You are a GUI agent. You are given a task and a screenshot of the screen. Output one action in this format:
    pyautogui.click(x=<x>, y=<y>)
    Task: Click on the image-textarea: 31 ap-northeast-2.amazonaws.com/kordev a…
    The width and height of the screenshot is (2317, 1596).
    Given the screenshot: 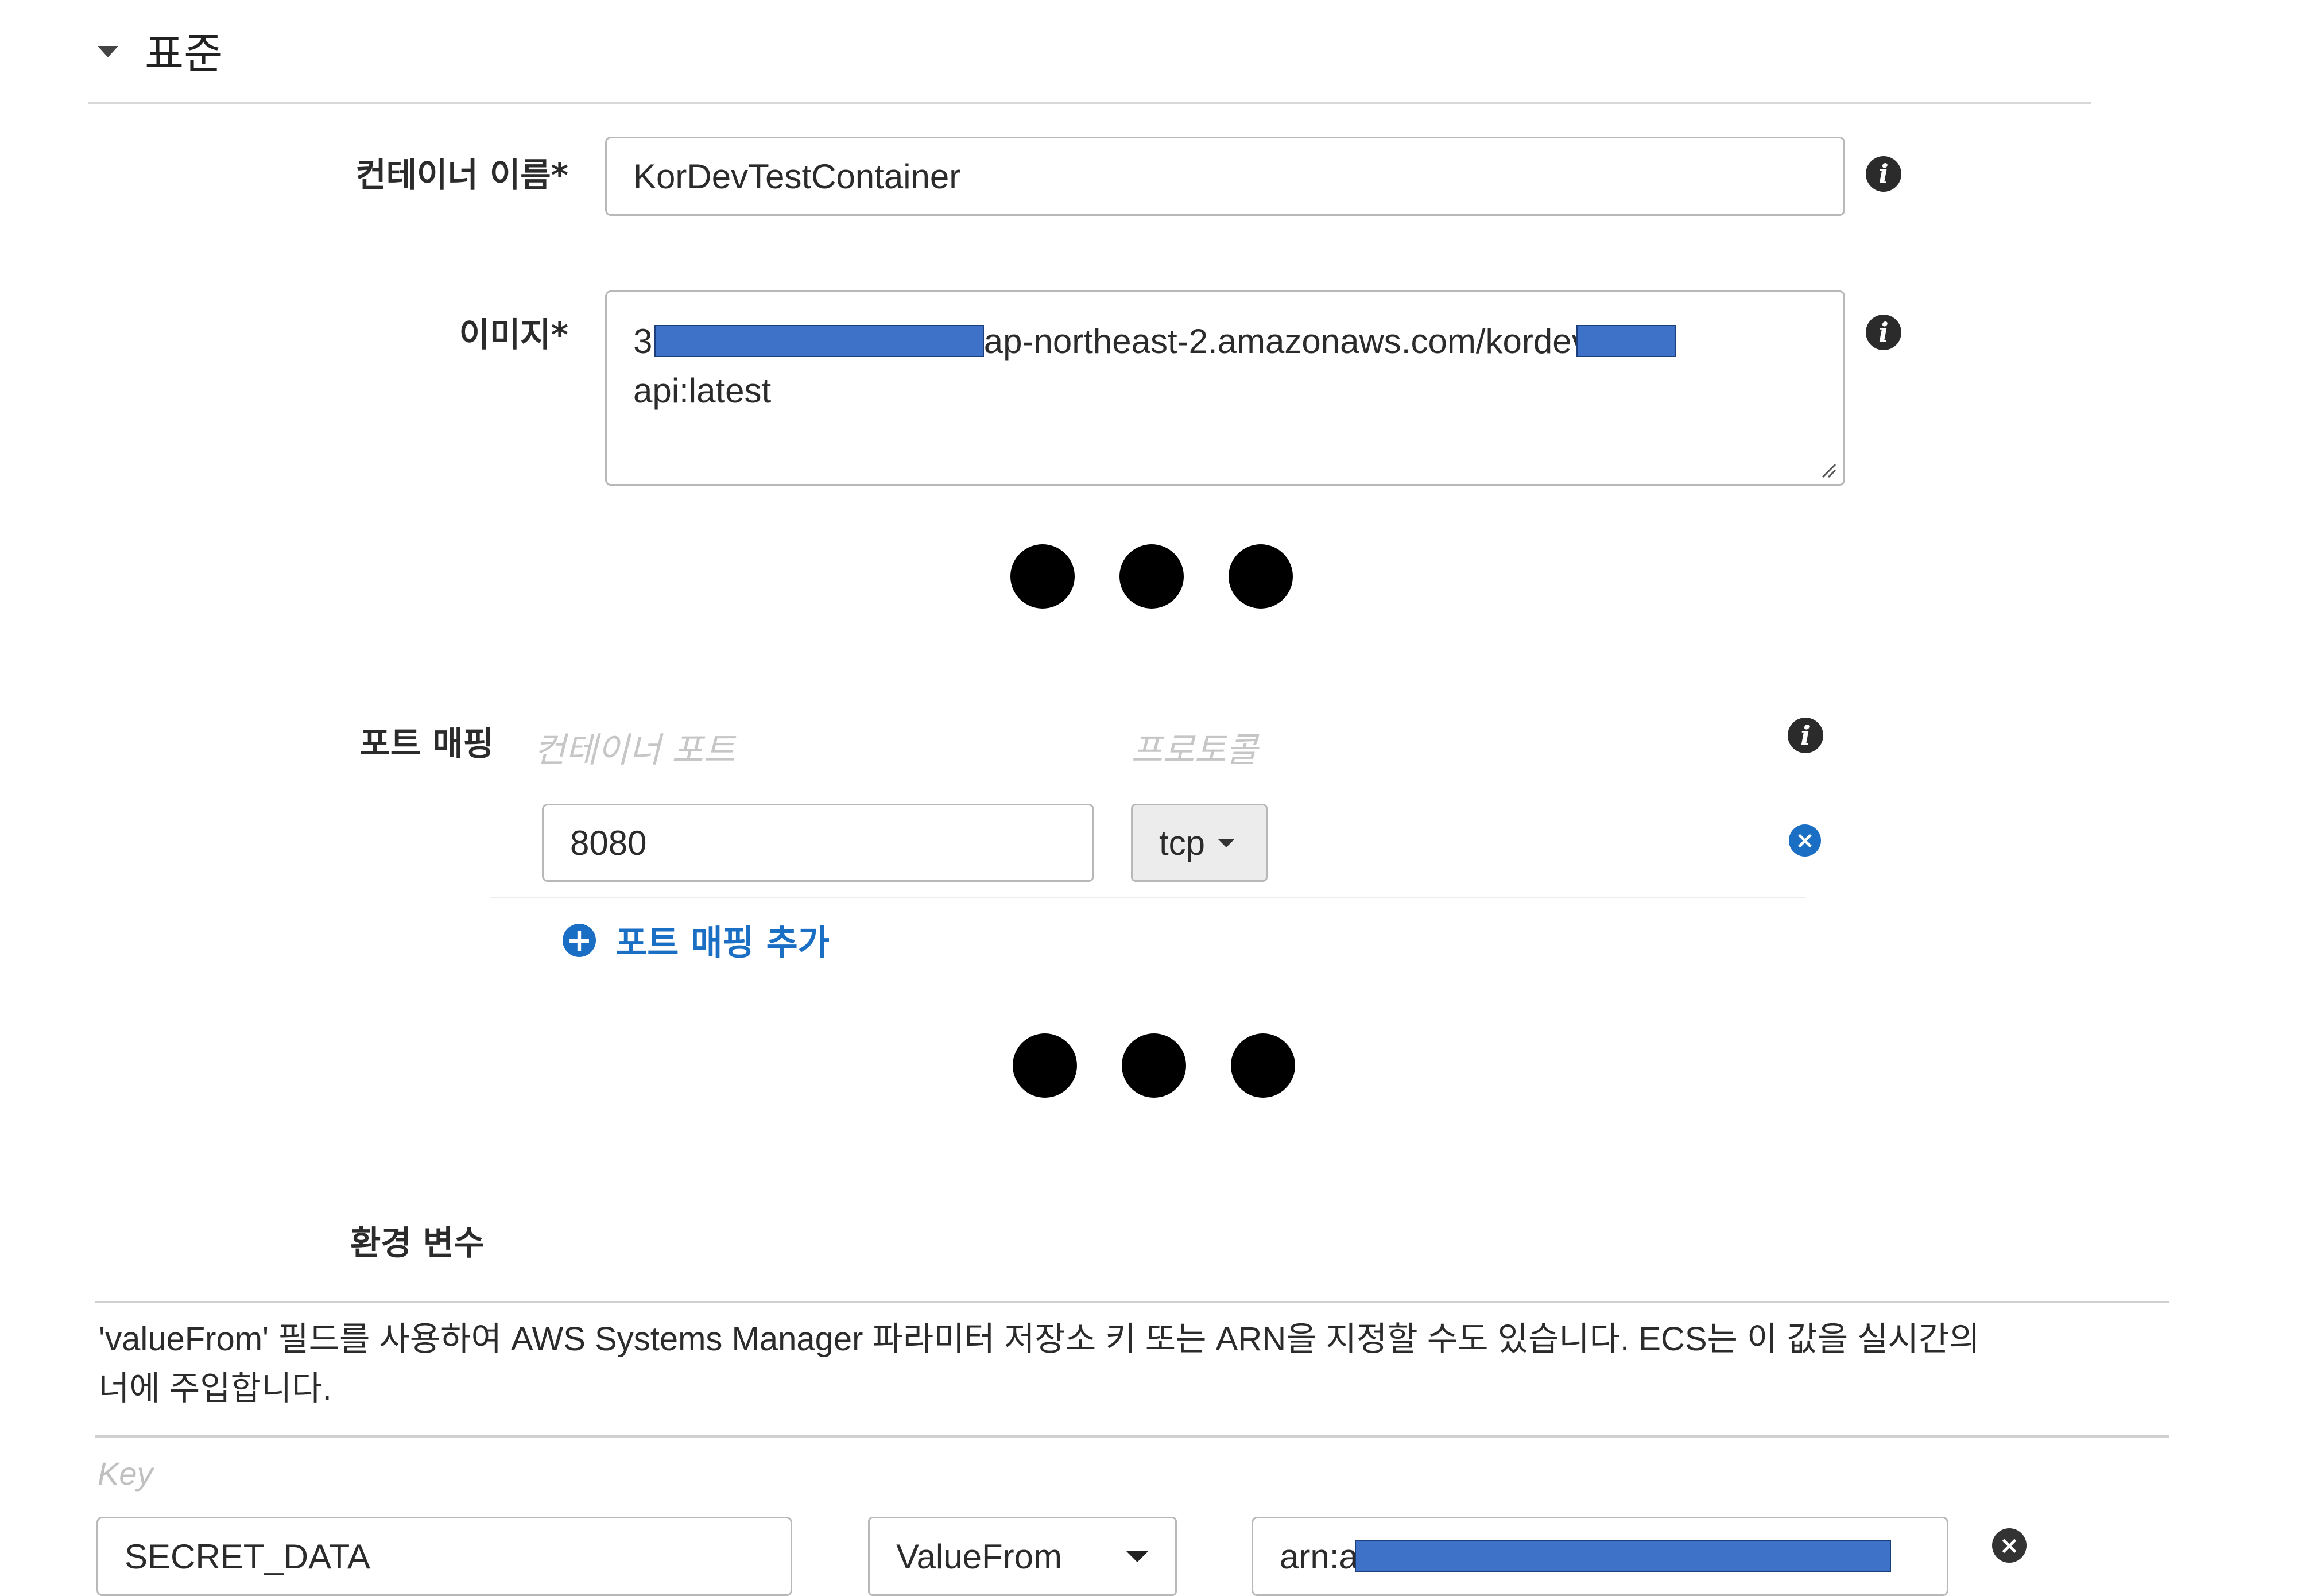 What is the action you would take?
    pyautogui.click(x=1225, y=388)
    